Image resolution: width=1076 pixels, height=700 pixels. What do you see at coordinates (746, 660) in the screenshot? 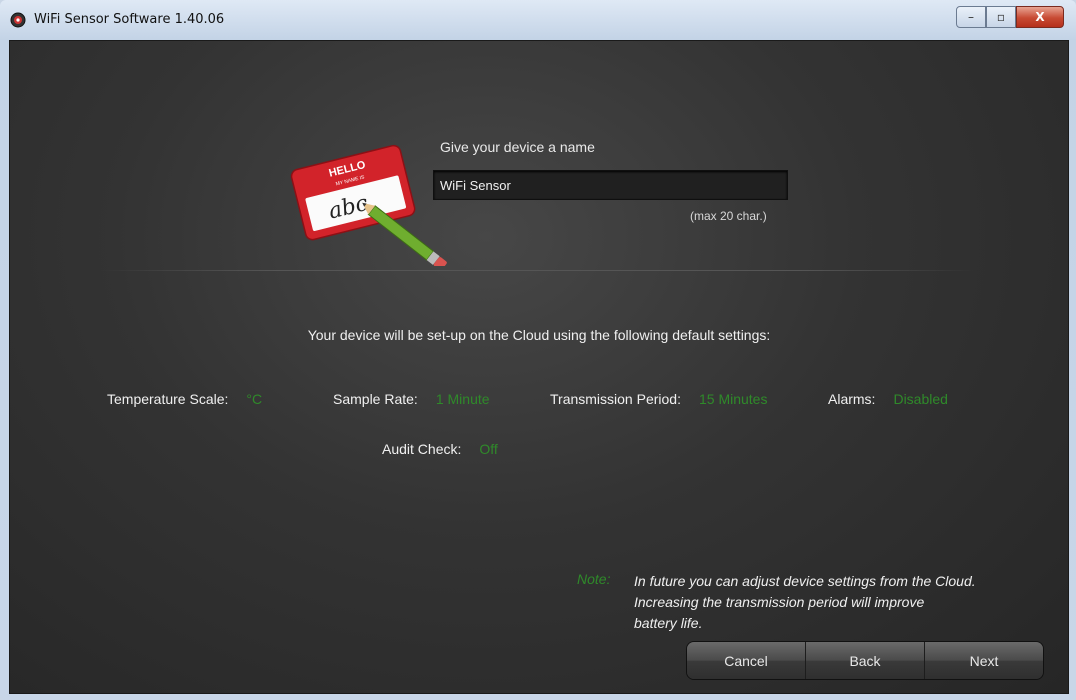
I see `cancel-button: Cancel` at bounding box center [746, 660].